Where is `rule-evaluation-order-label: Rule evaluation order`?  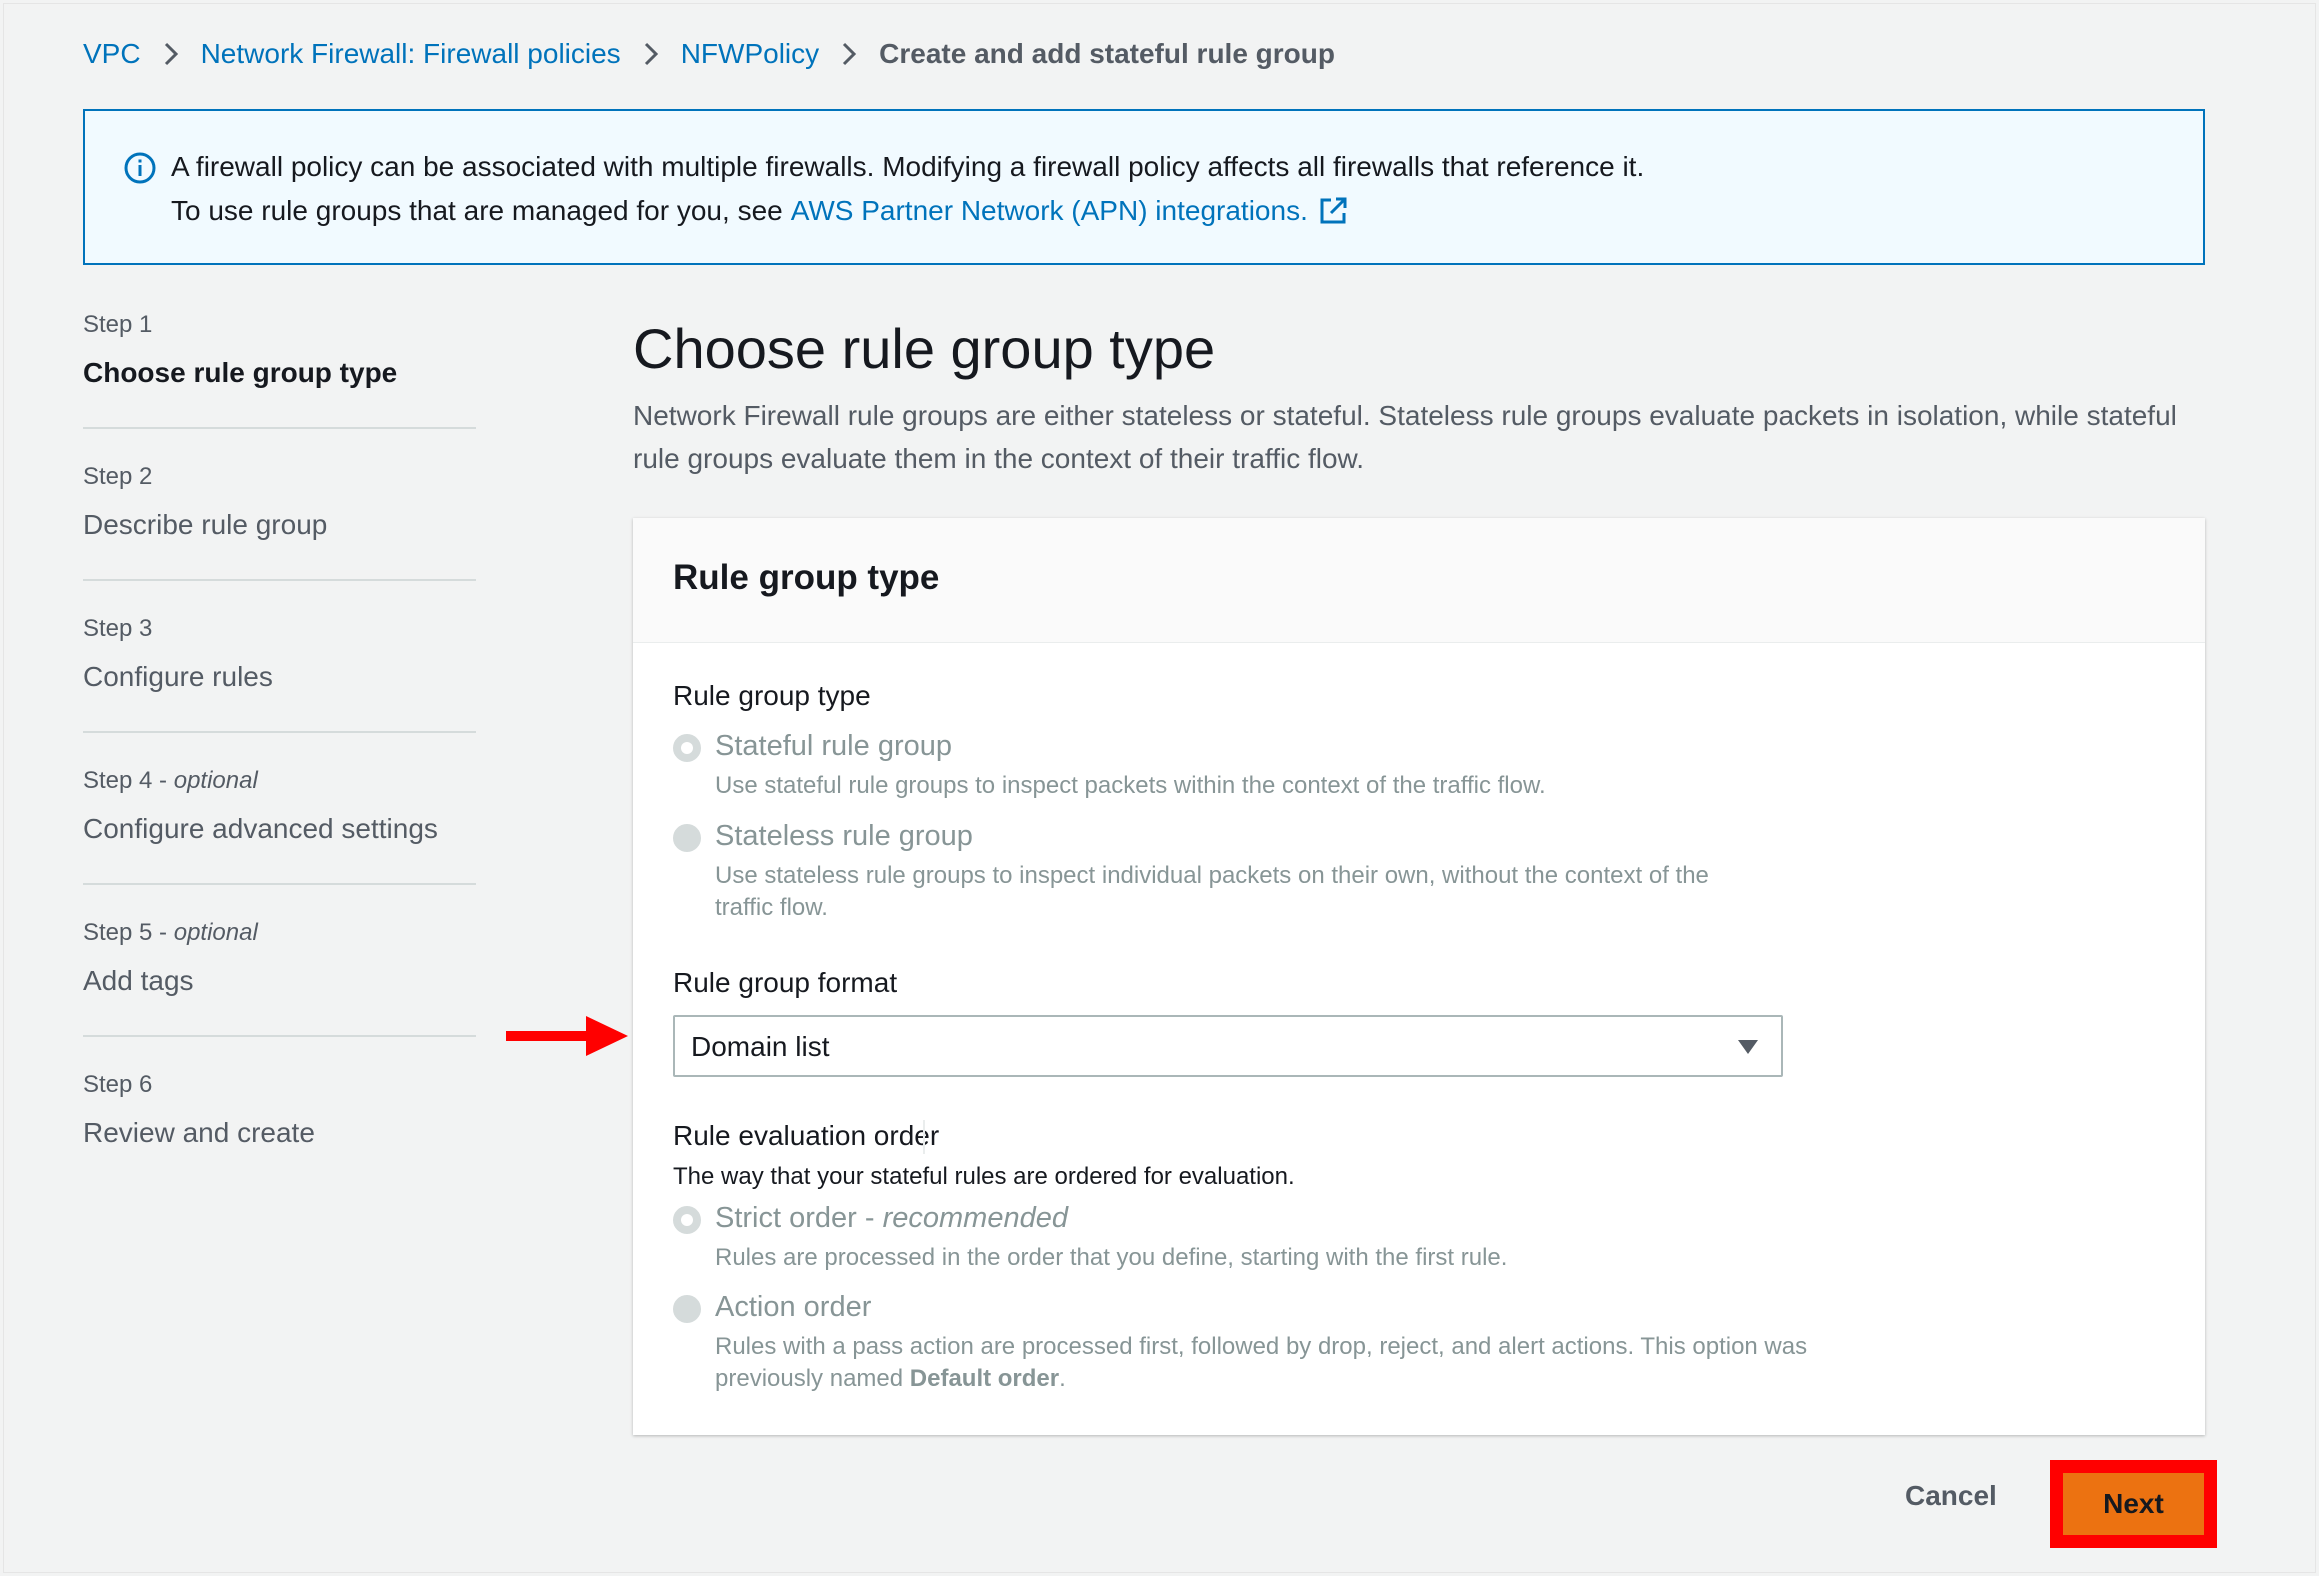
rule-evaluation-order-label: Rule evaluation order is located at coordinates (806, 1135).